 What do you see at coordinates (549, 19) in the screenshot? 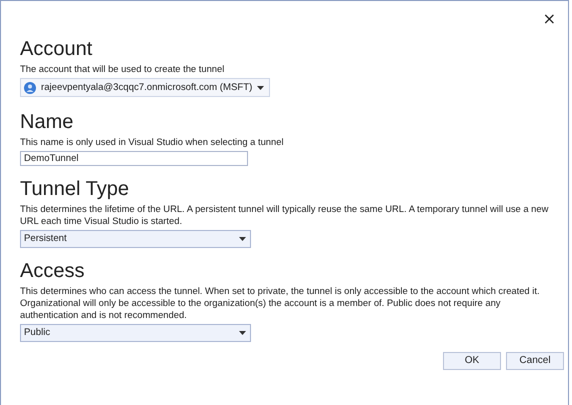
I see `close-button: ×` at bounding box center [549, 19].